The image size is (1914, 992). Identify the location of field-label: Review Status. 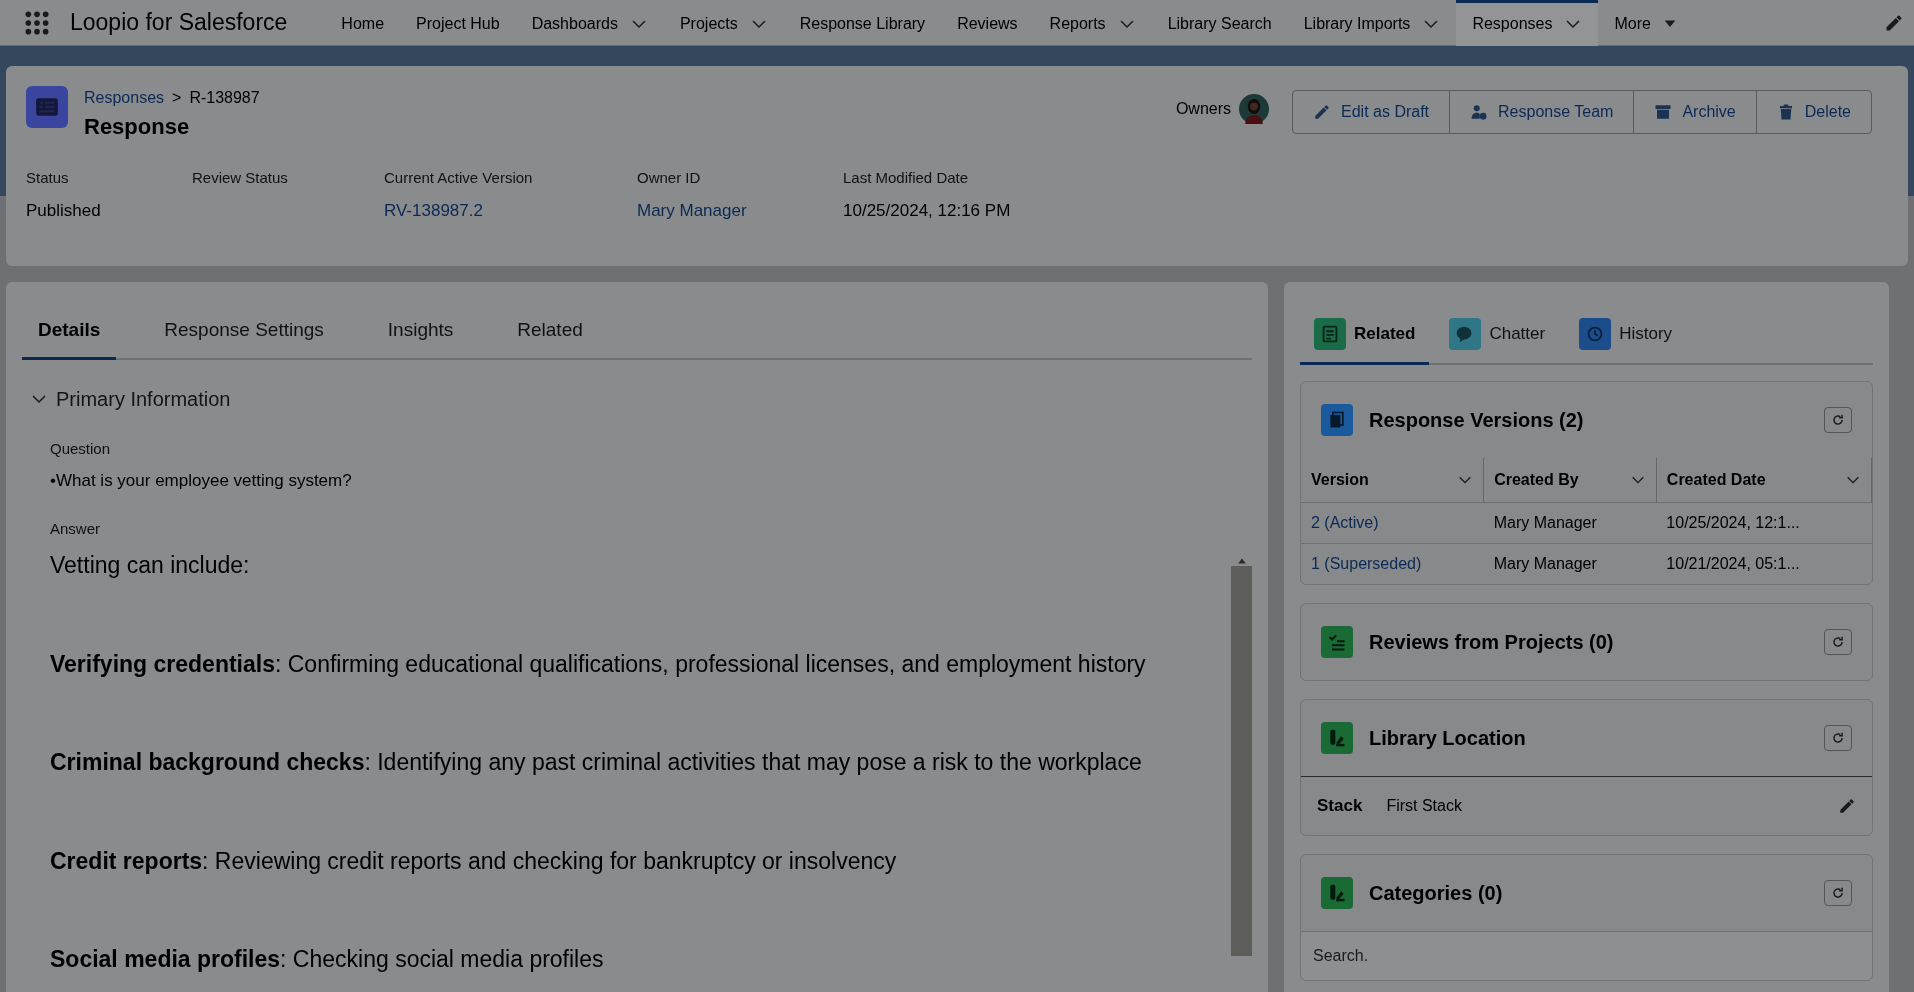
(240, 178).